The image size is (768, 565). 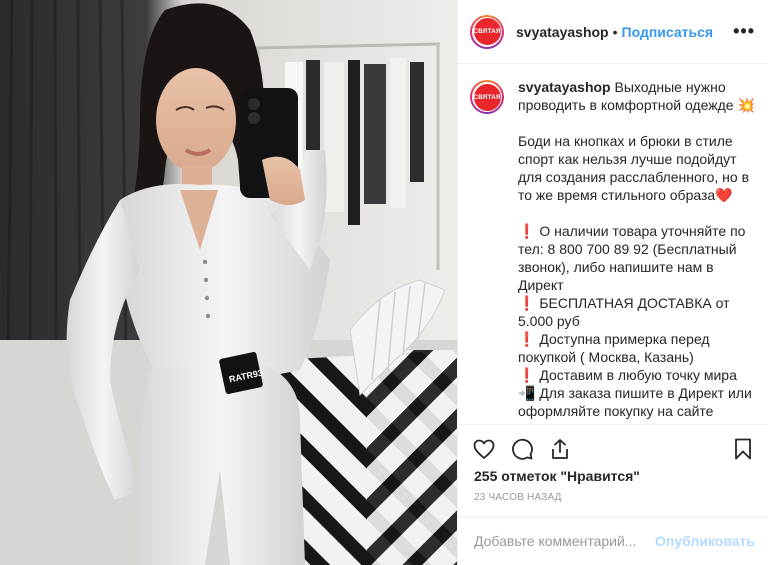 What do you see at coordinates (624, 312) in the screenshot?
I see `caption-item-2: БЕСПЛАТНАЯ ДОСТАВКА от 5.000 руб` at bounding box center [624, 312].